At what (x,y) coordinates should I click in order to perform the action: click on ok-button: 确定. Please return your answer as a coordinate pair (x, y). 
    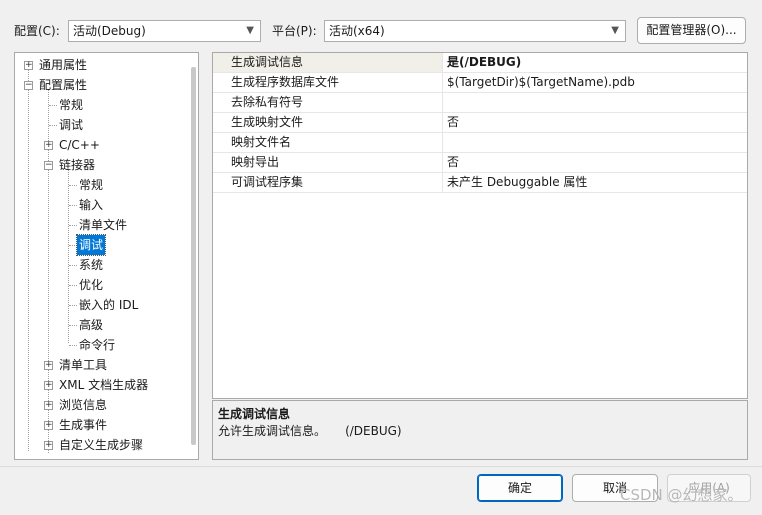
    Looking at the image, I should click on (520, 488).